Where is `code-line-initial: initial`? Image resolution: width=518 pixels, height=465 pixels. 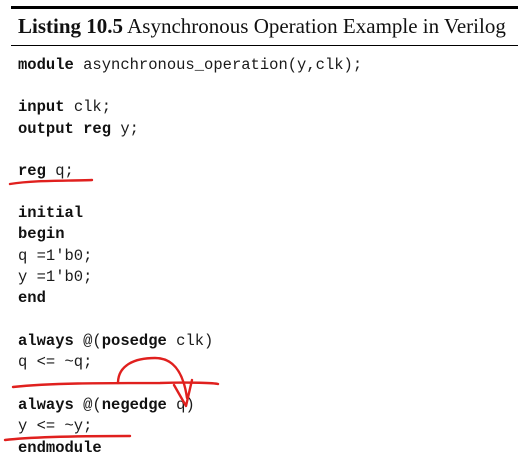
code-line-initial: initial is located at coordinates (50, 213).